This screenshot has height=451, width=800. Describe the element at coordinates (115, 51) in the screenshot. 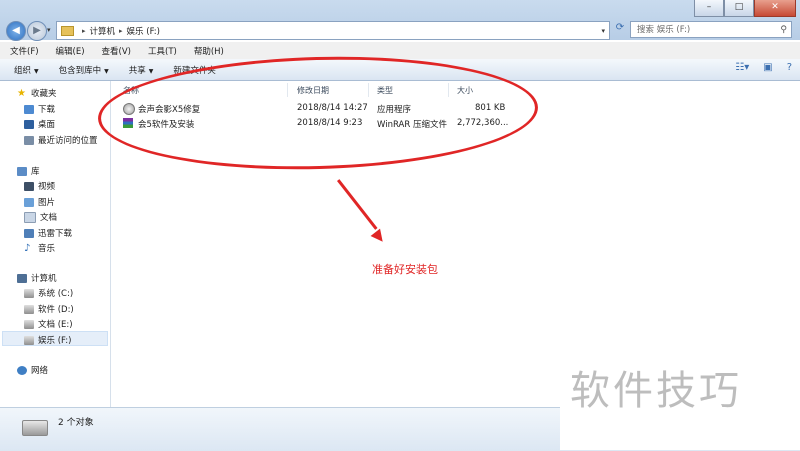

I see `menu-view: 查看(V)` at that location.